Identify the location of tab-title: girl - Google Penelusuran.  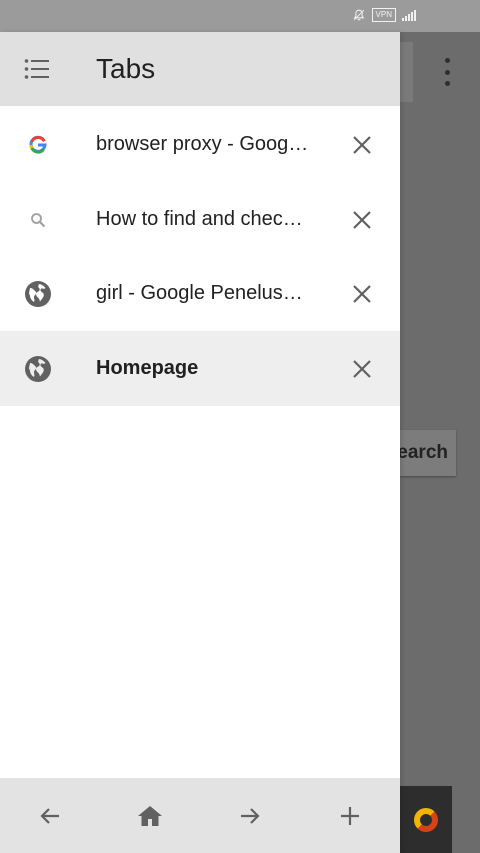
(203, 293).